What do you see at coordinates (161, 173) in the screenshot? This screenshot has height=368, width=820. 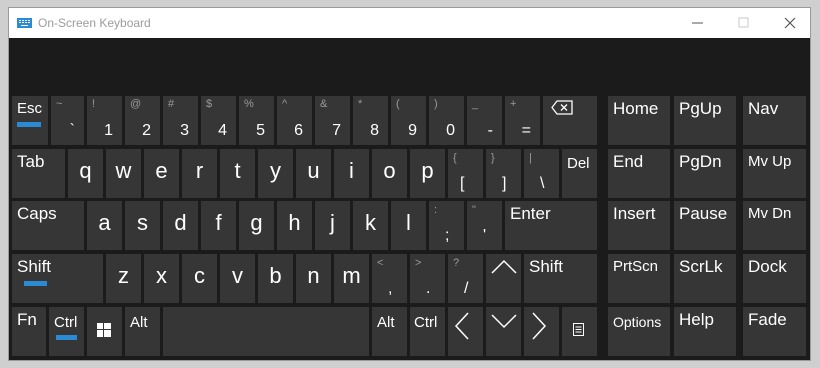 I see `key-e: e` at bounding box center [161, 173].